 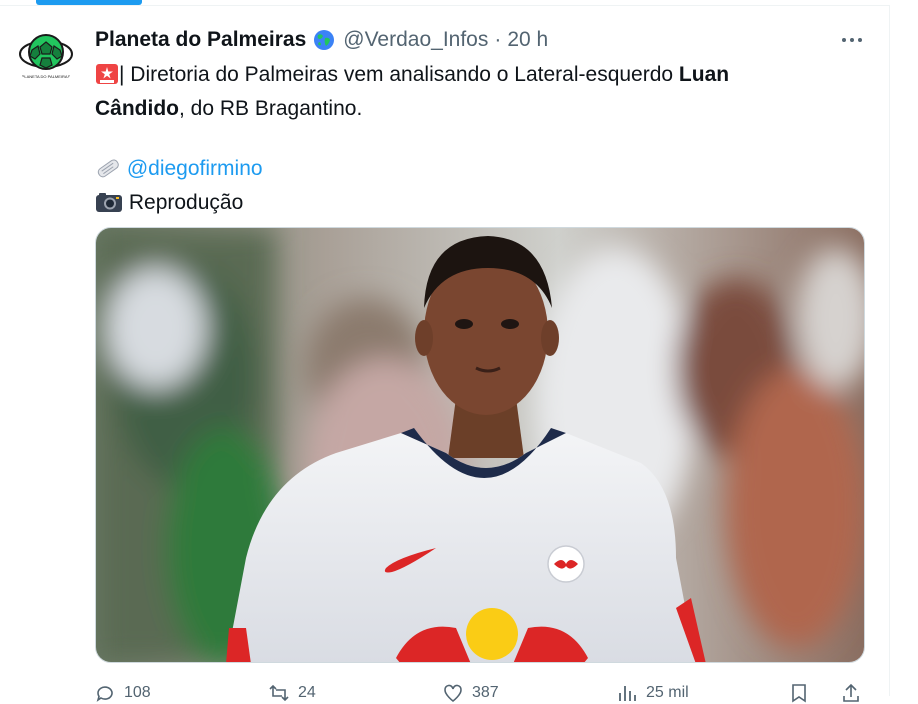 I want to click on globe-icon, so click(x=324, y=40).